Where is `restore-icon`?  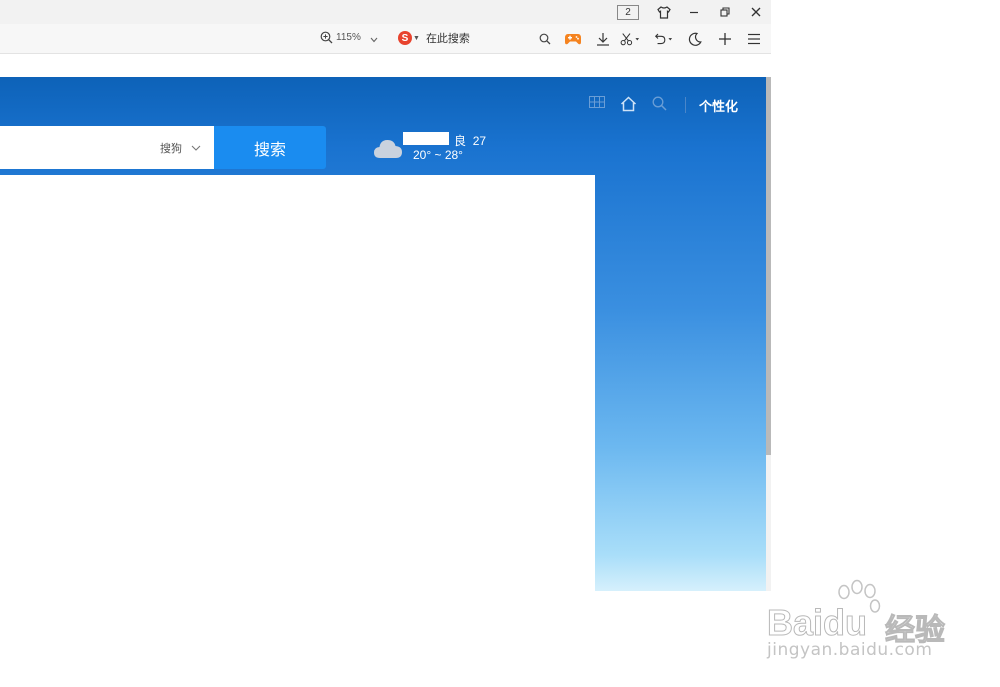
restore-icon is located at coordinates (725, 12).